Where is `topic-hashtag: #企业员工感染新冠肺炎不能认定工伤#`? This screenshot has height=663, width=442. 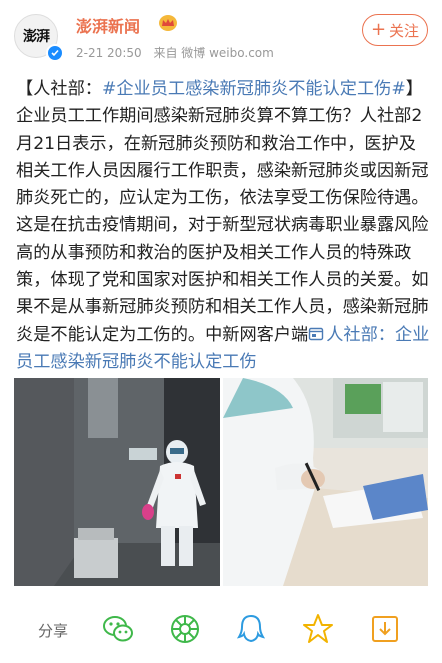
topic-hashtag: #企业员工感染新冠肺炎不能认定工伤# is located at coordinates (254, 89).